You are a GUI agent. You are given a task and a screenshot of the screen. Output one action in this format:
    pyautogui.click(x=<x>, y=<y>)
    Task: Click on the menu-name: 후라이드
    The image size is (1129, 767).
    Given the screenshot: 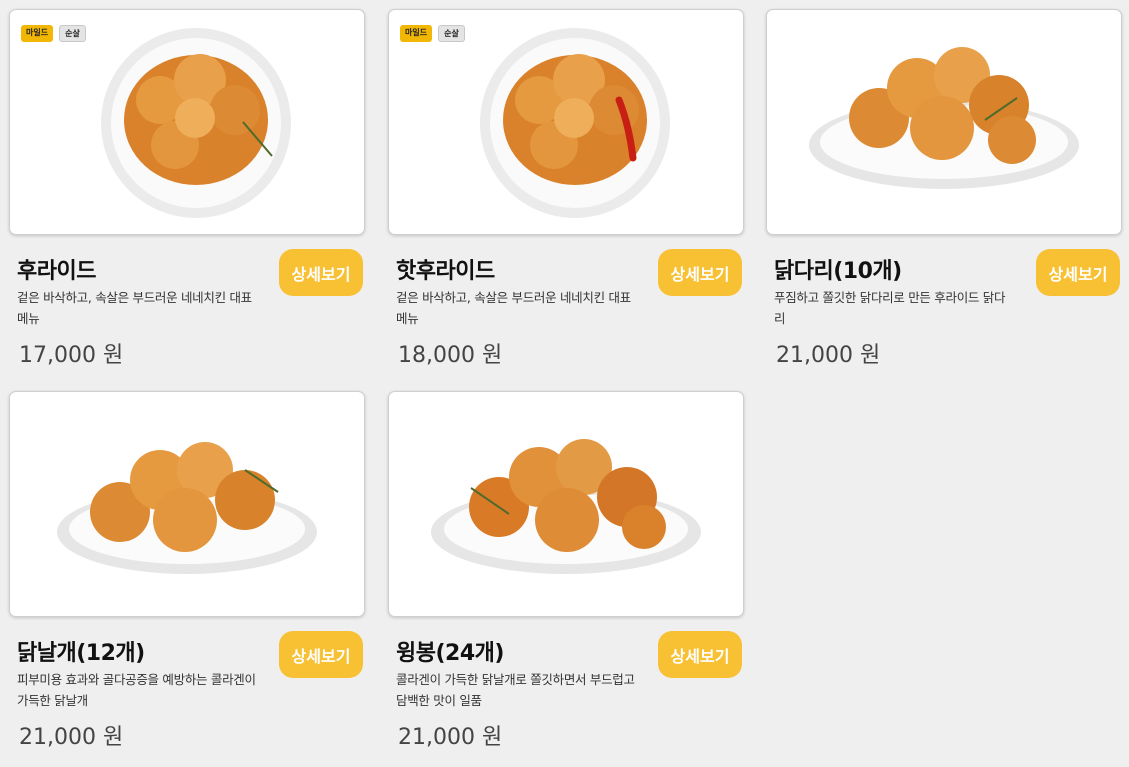 What is the action you would take?
    pyautogui.click(x=56, y=271)
    